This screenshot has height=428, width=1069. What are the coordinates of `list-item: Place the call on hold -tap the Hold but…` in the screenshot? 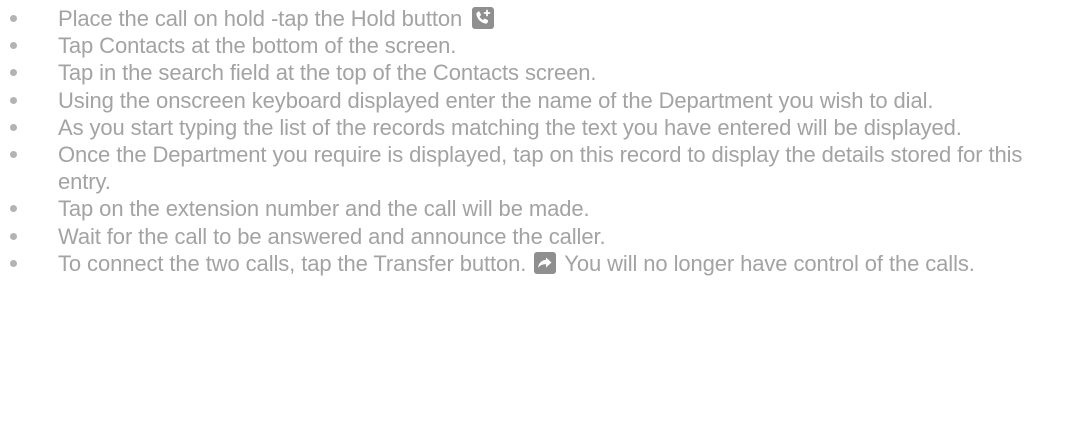 It's located at (534, 18).